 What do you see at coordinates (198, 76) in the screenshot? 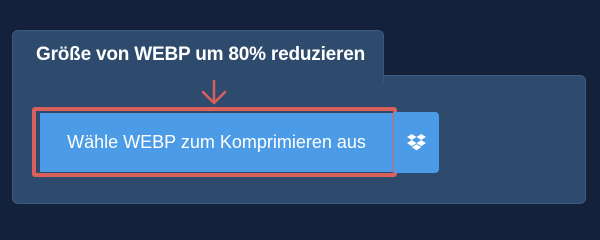
I see `panel-tab-joint` at bounding box center [198, 76].